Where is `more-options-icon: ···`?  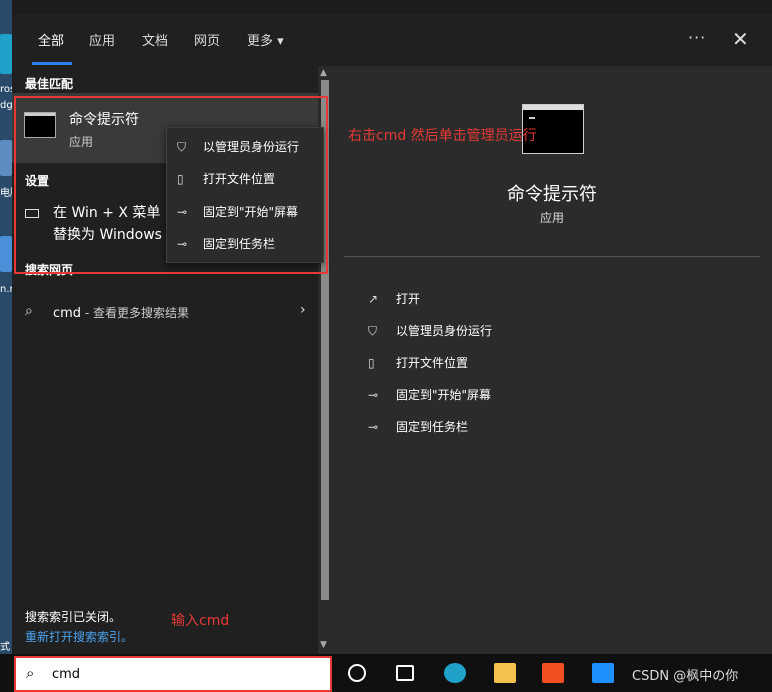
more-options-icon: ··· is located at coordinates (697, 37).